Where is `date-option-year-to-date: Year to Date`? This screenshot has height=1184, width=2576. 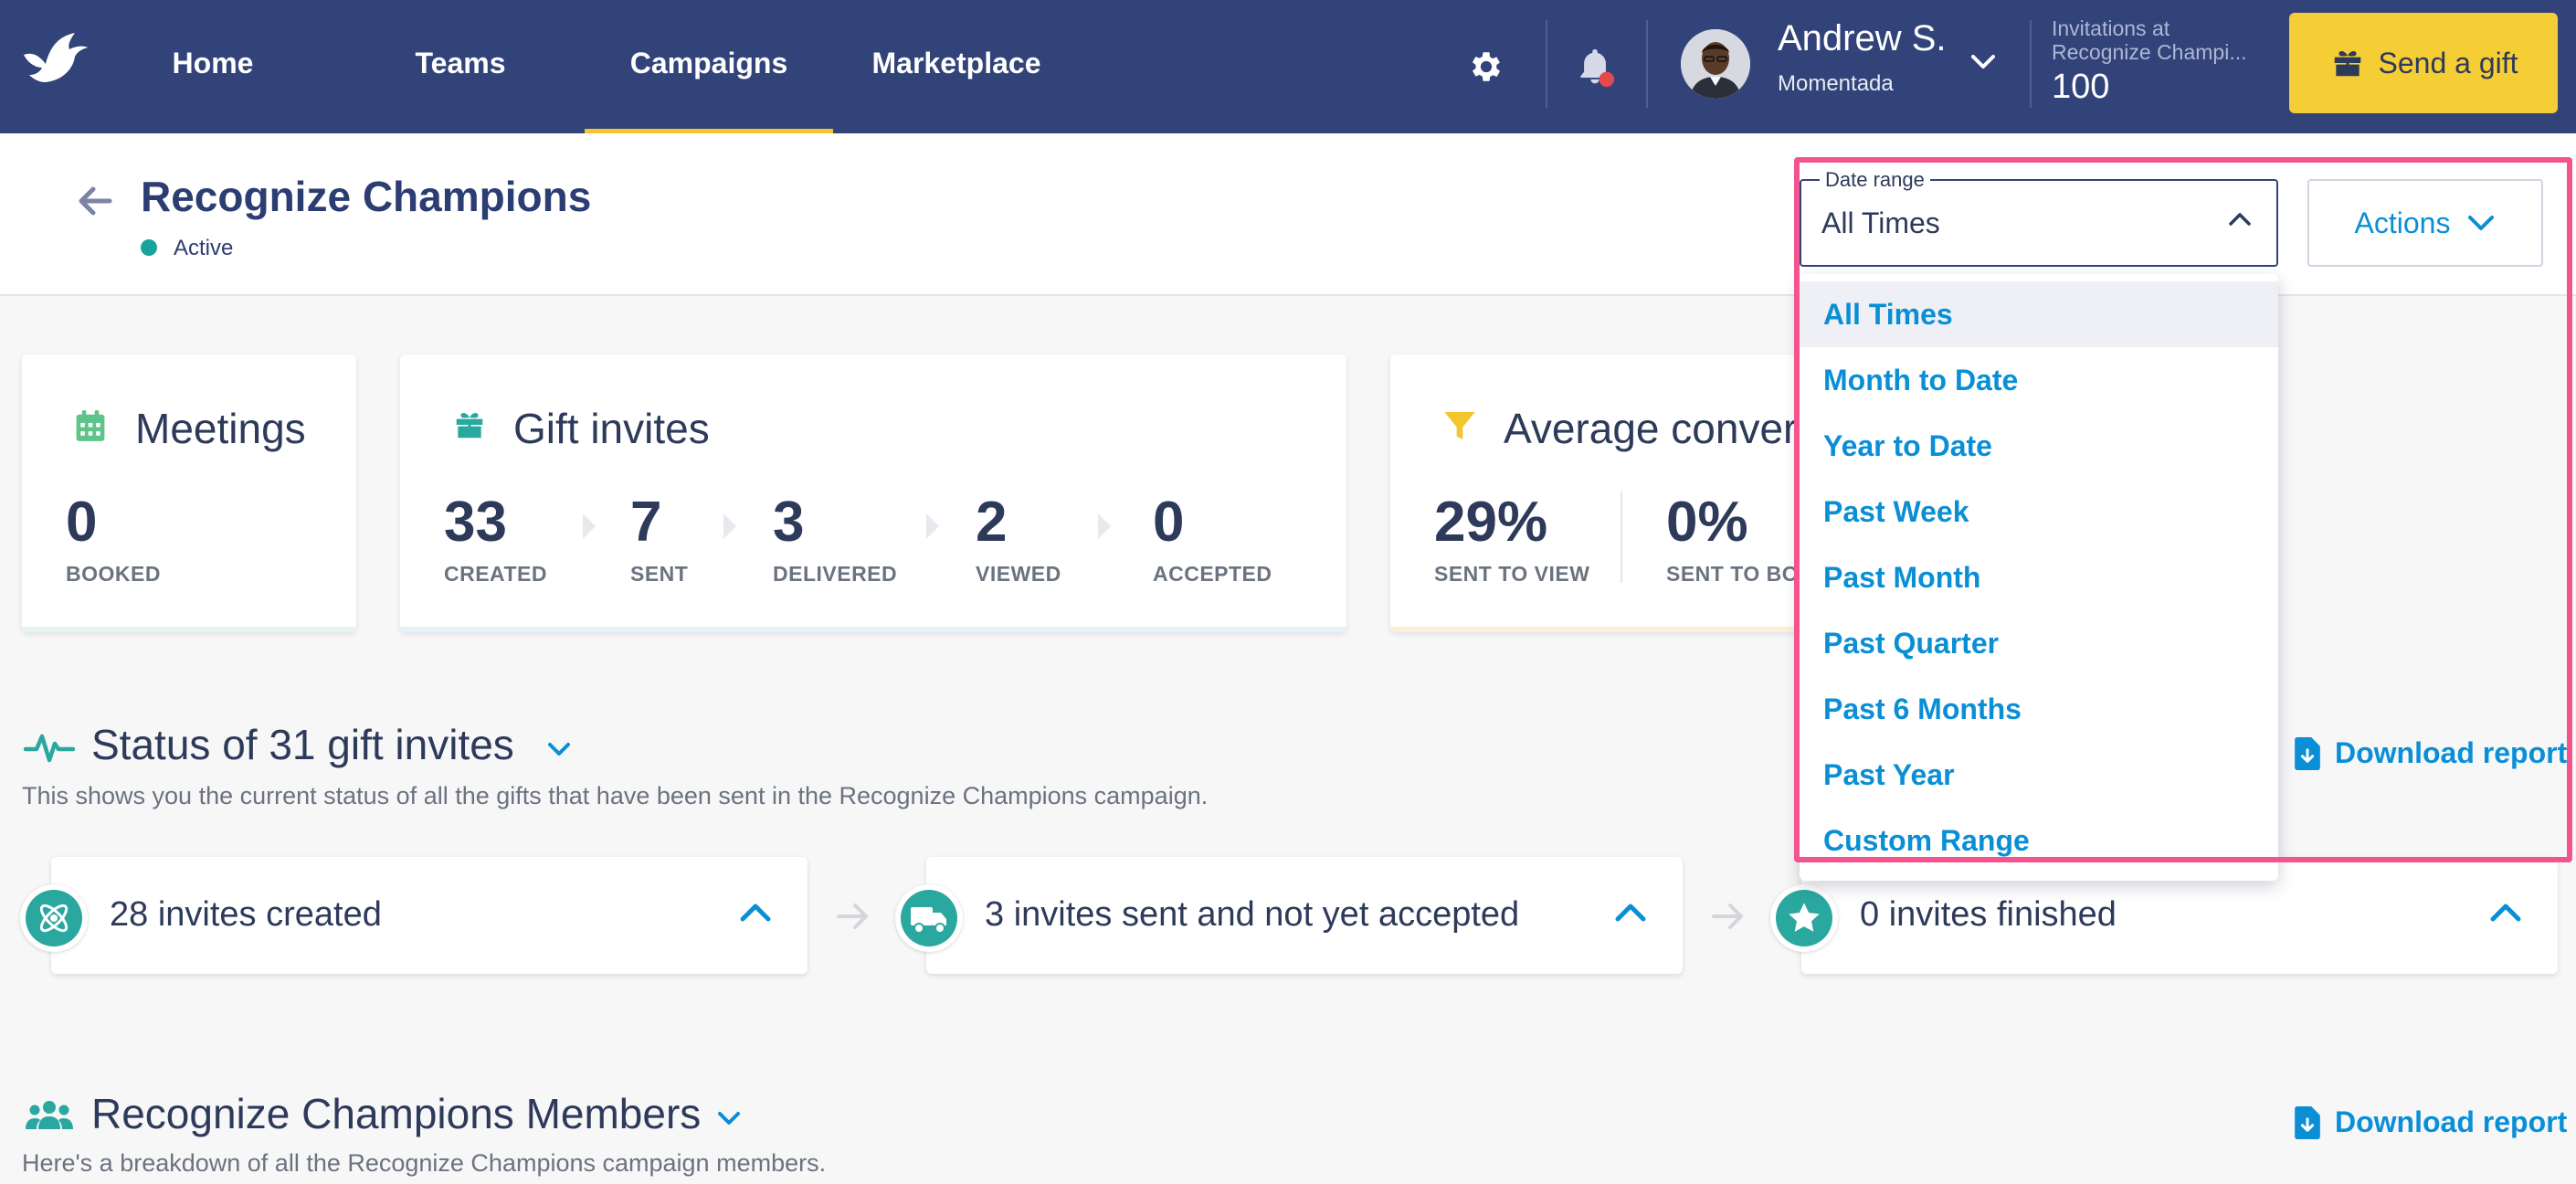 date-option-year-to-date: Year to Date is located at coordinates (2039, 446).